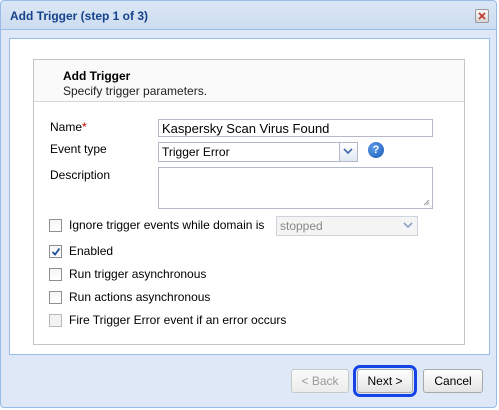  I want to click on run-actions-async-checkbox, so click(55, 297).